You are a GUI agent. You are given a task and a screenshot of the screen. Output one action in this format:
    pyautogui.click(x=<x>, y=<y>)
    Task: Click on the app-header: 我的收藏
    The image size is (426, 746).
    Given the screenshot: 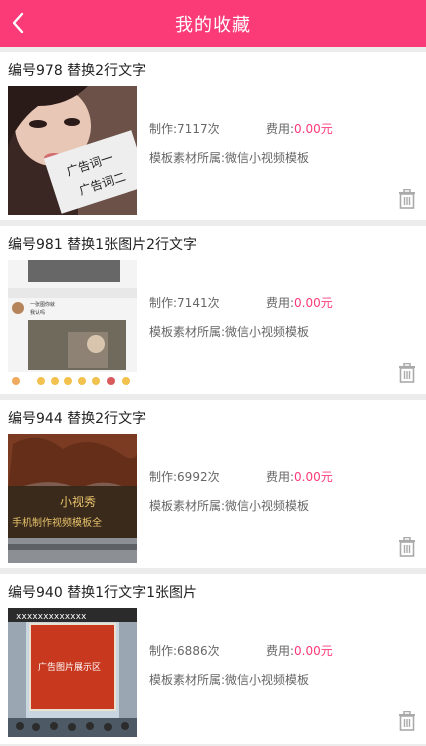 What is the action you would take?
    pyautogui.click(x=213, y=23)
    